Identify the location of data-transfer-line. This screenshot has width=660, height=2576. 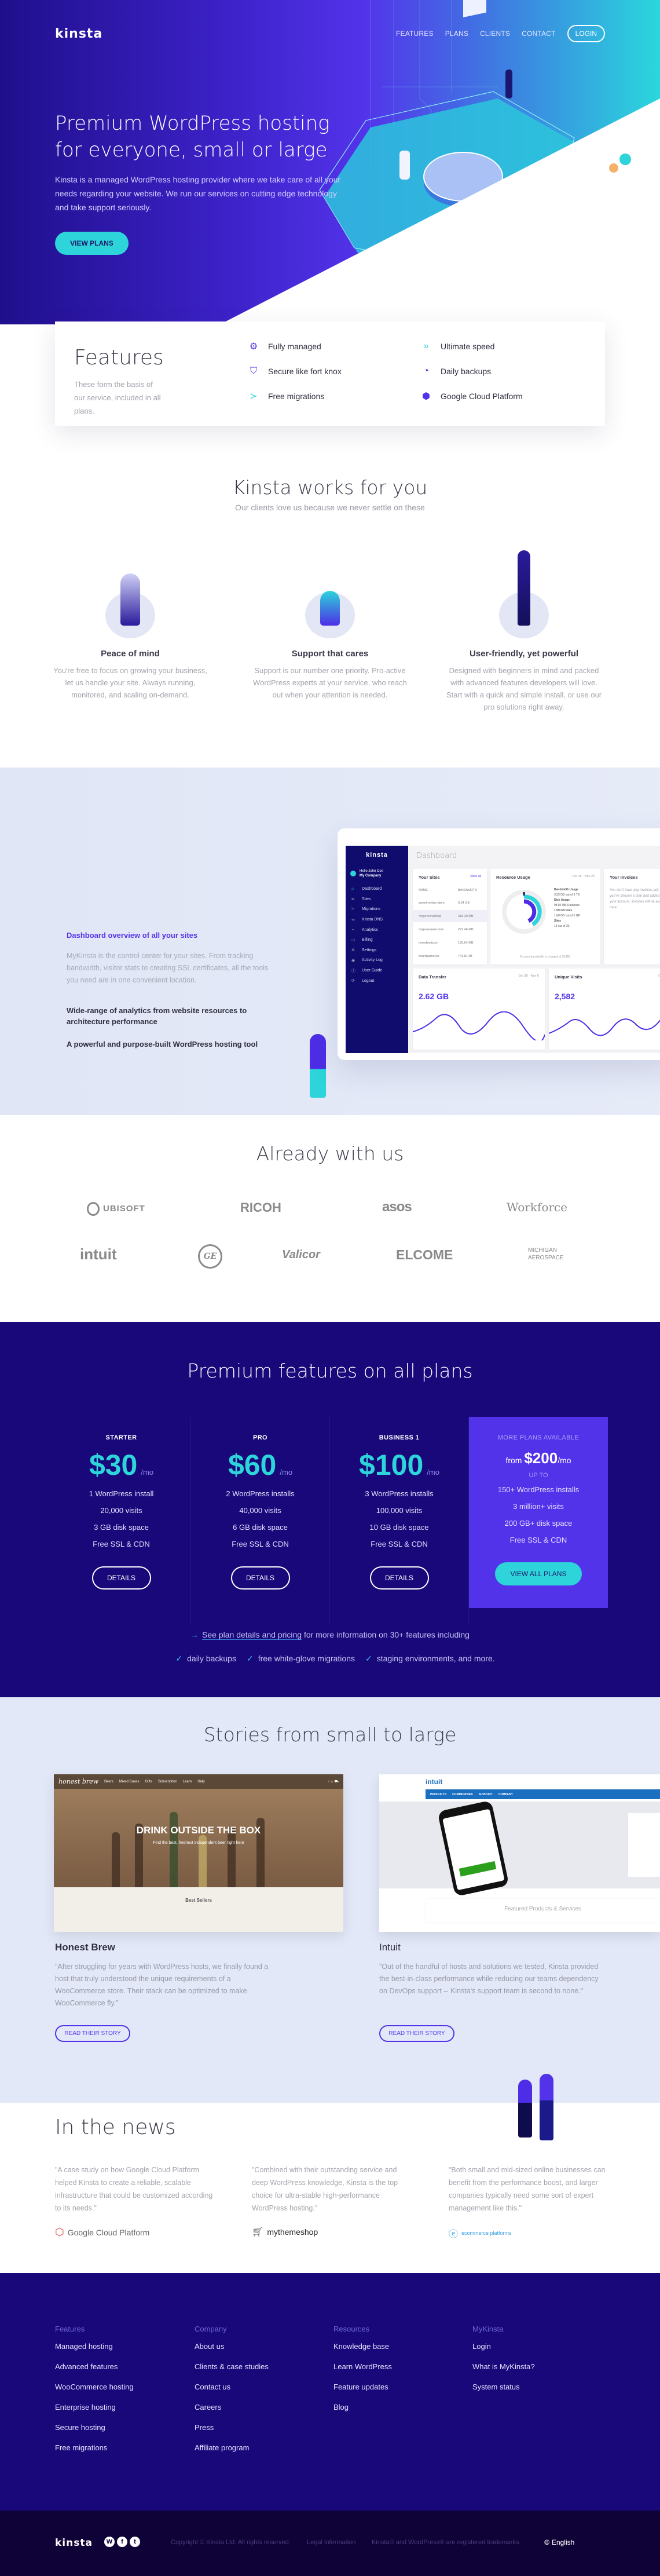
(479, 1025).